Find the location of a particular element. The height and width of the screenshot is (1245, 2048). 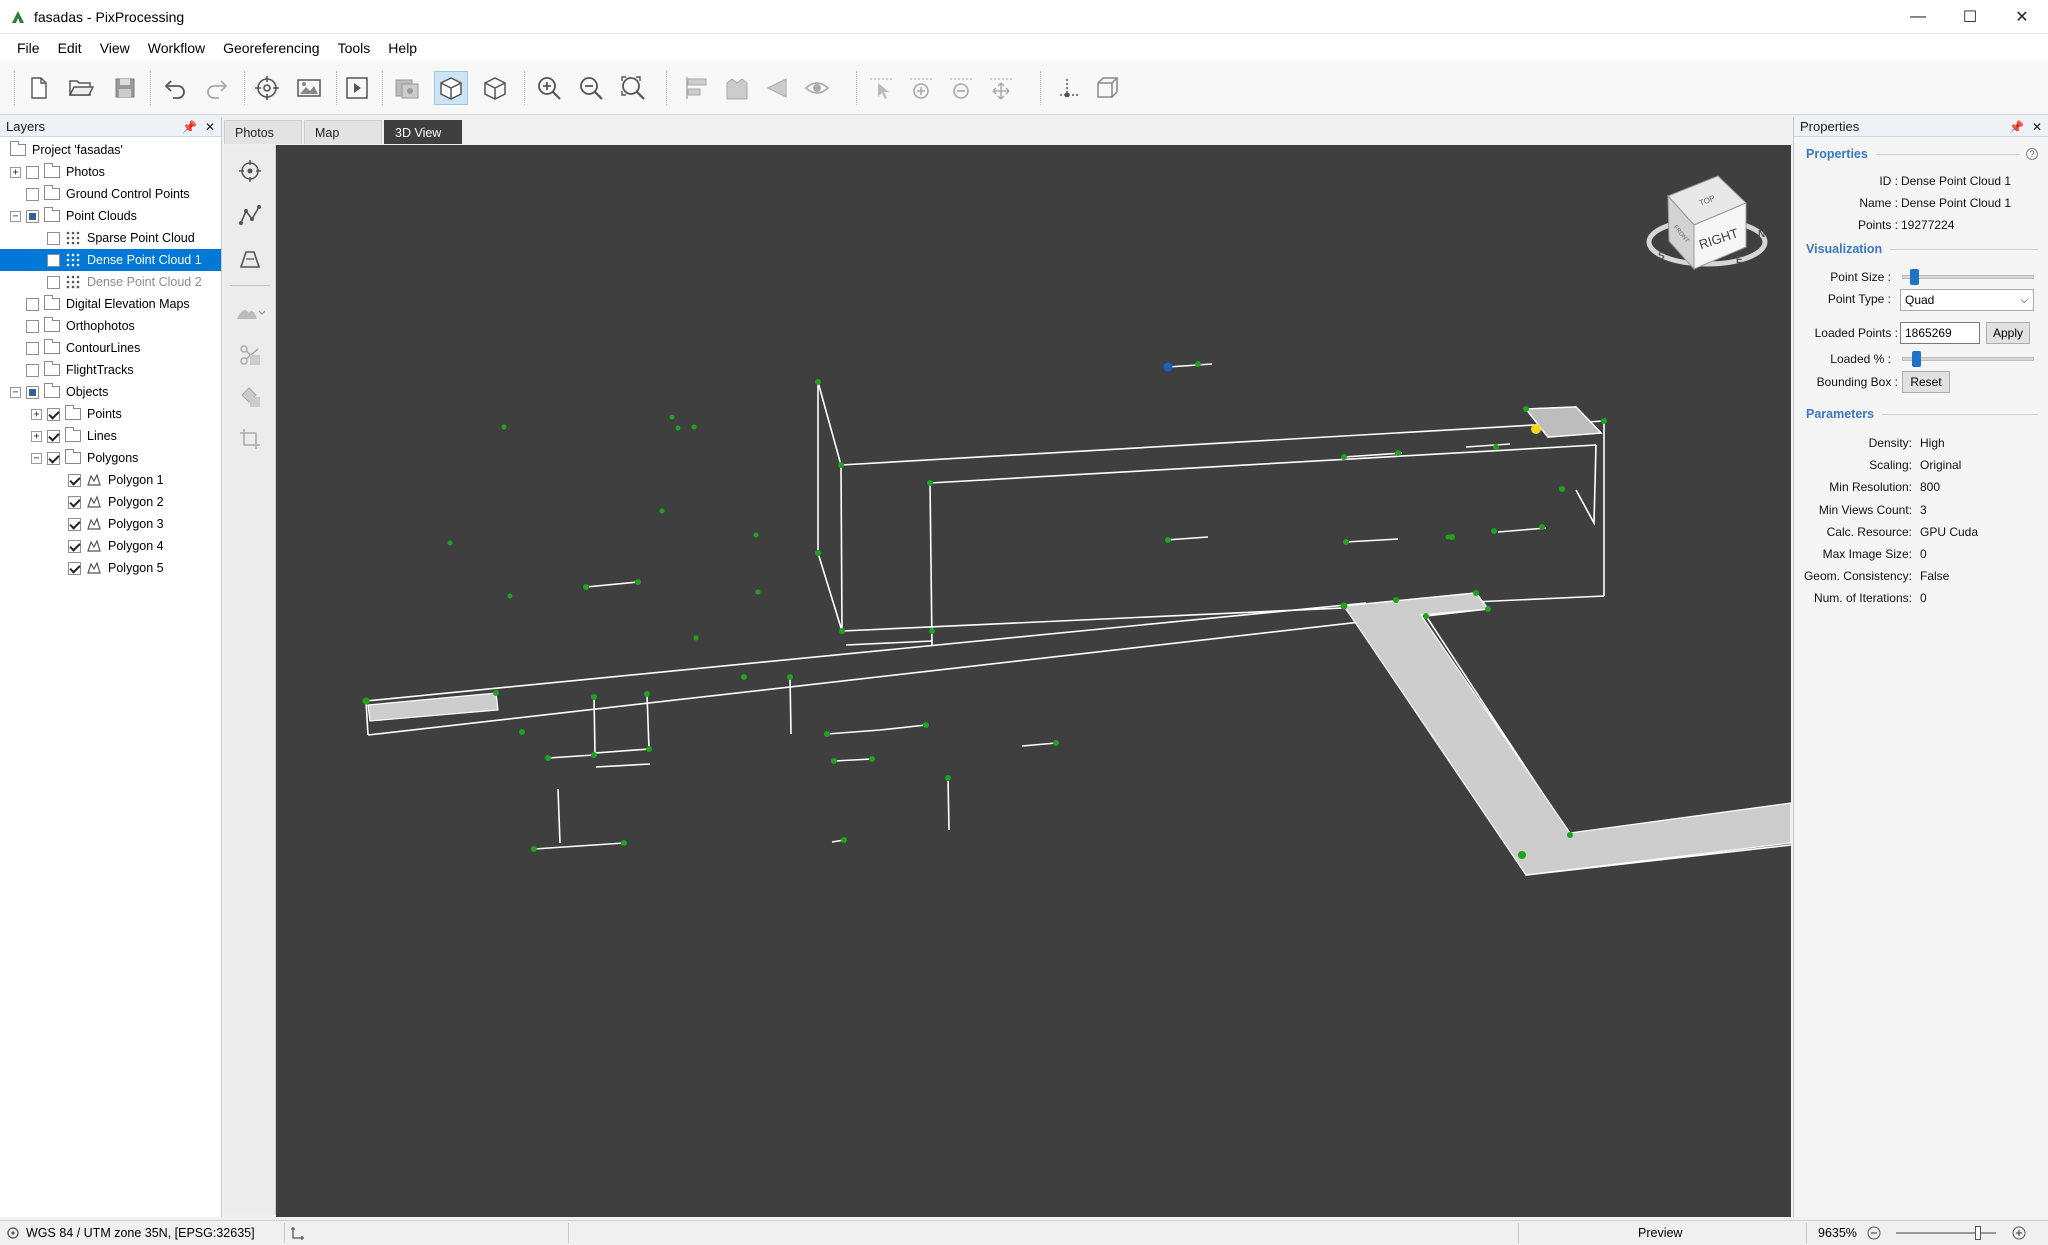

layer-item: − Point Clouds is located at coordinates (110, 216).